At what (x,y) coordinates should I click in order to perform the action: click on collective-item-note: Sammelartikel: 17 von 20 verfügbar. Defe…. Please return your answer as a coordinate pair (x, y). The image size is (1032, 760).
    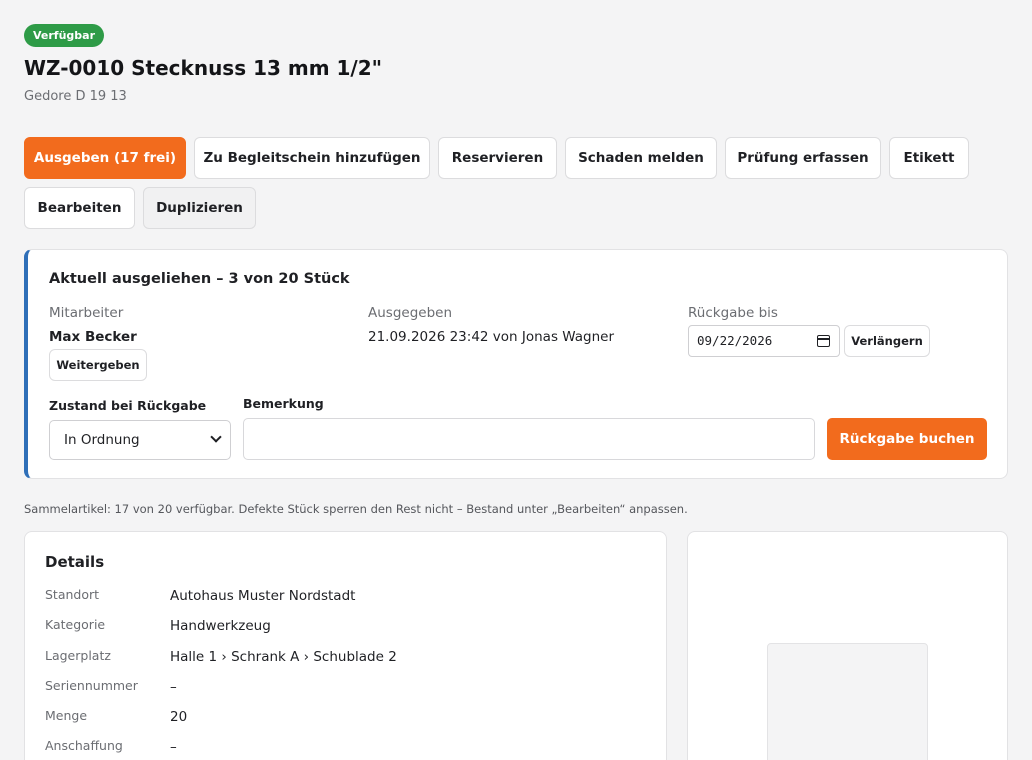
    Looking at the image, I should click on (356, 509).